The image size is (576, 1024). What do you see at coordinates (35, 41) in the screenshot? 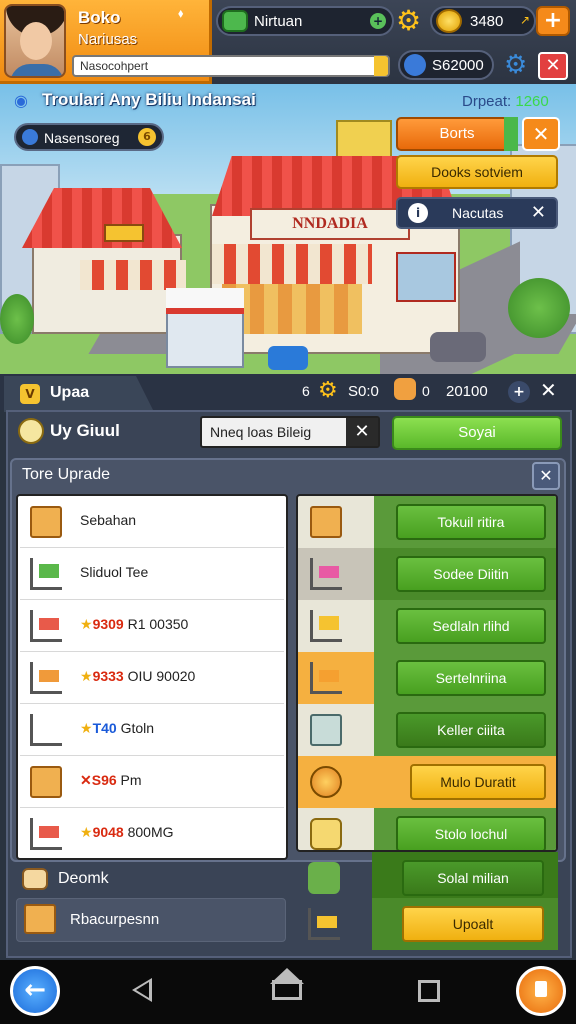
I see `avatar` at bounding box center [35, 41].